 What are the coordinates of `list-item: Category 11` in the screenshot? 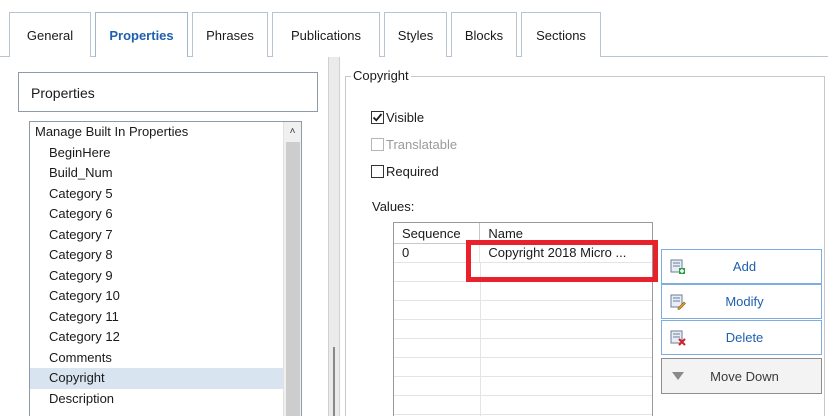 It's located at (157, 317).